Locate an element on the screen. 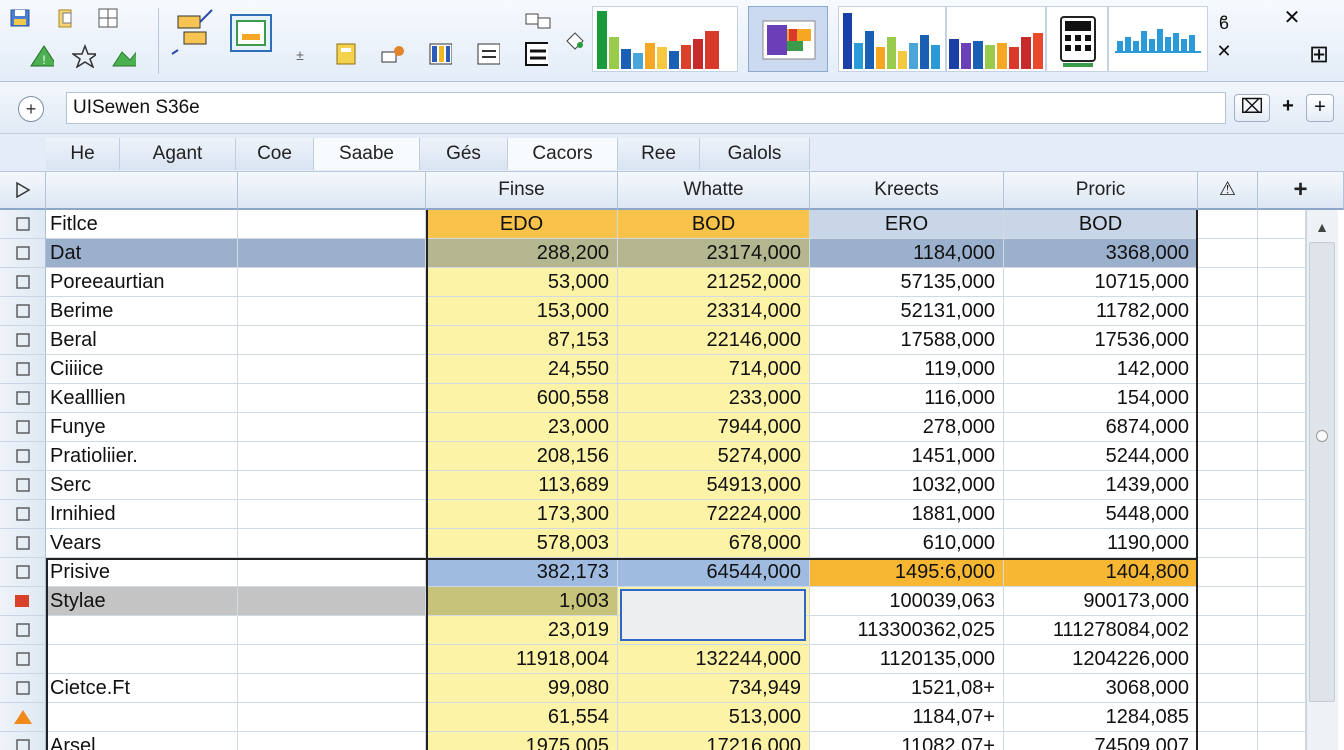 The height and width of the screenshot is (750, 1344). pointer-icon is located at coordinates (23, 253).